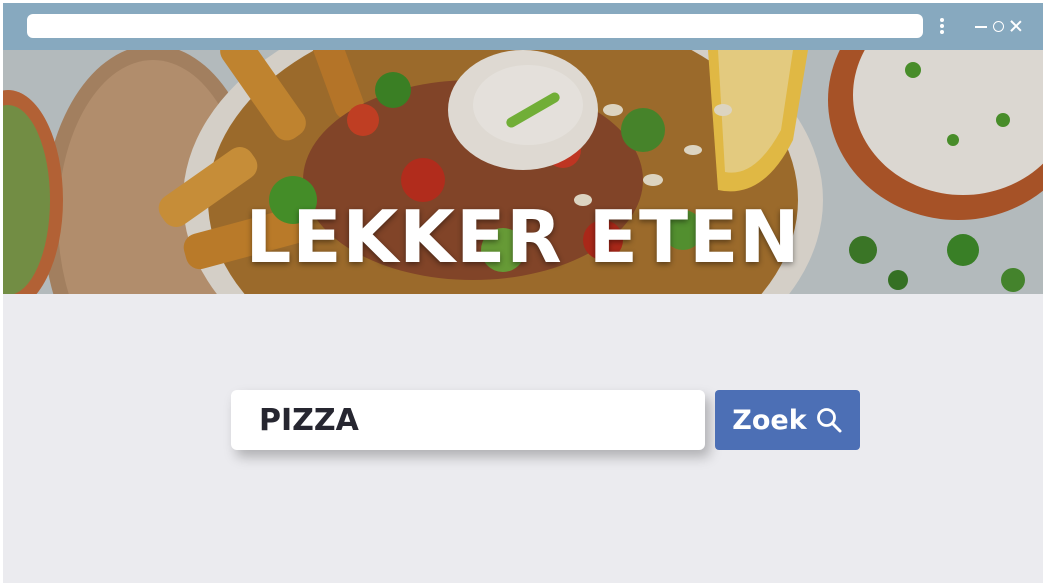 This screenshot has width=1046, height=585. Describe the element at coordinates (1016, 26) in the screenshot. I see `close-icon` at that location.